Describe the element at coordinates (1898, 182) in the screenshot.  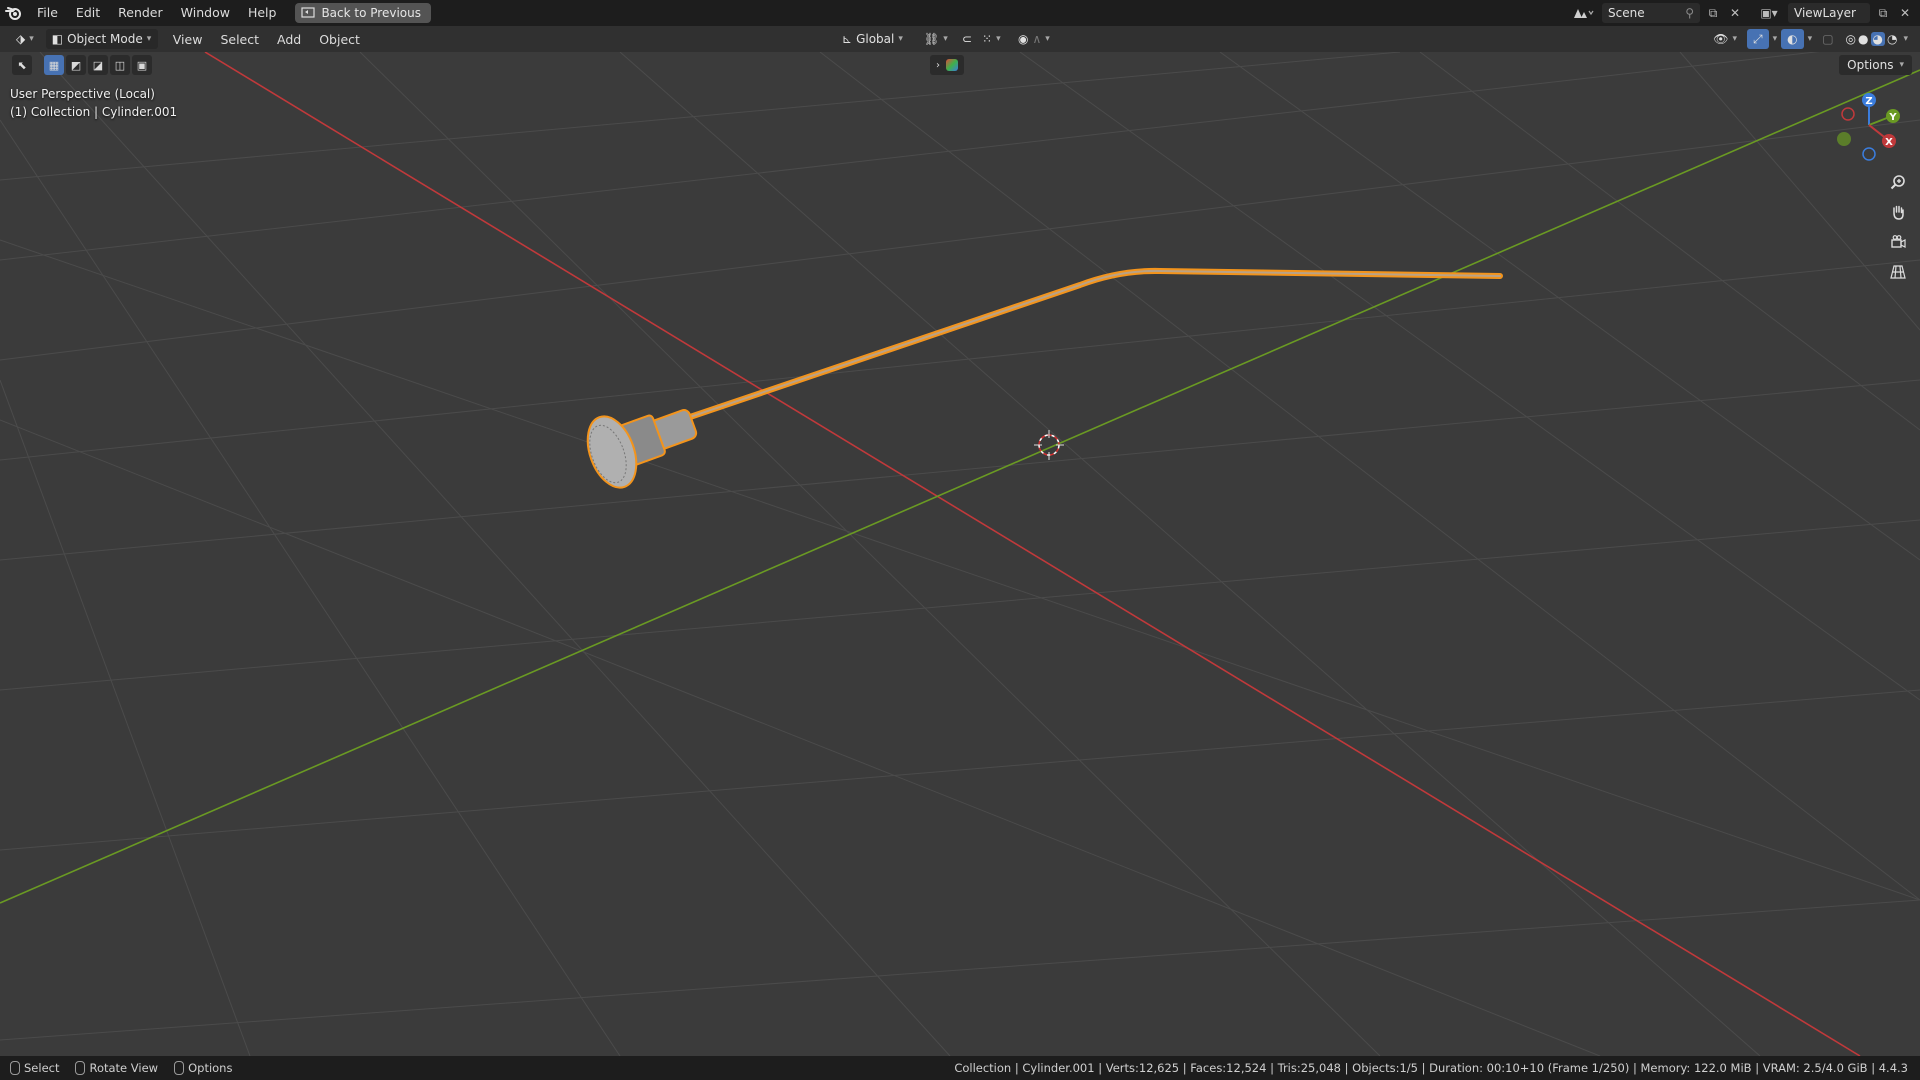
I see `zoom-icon` at that location.